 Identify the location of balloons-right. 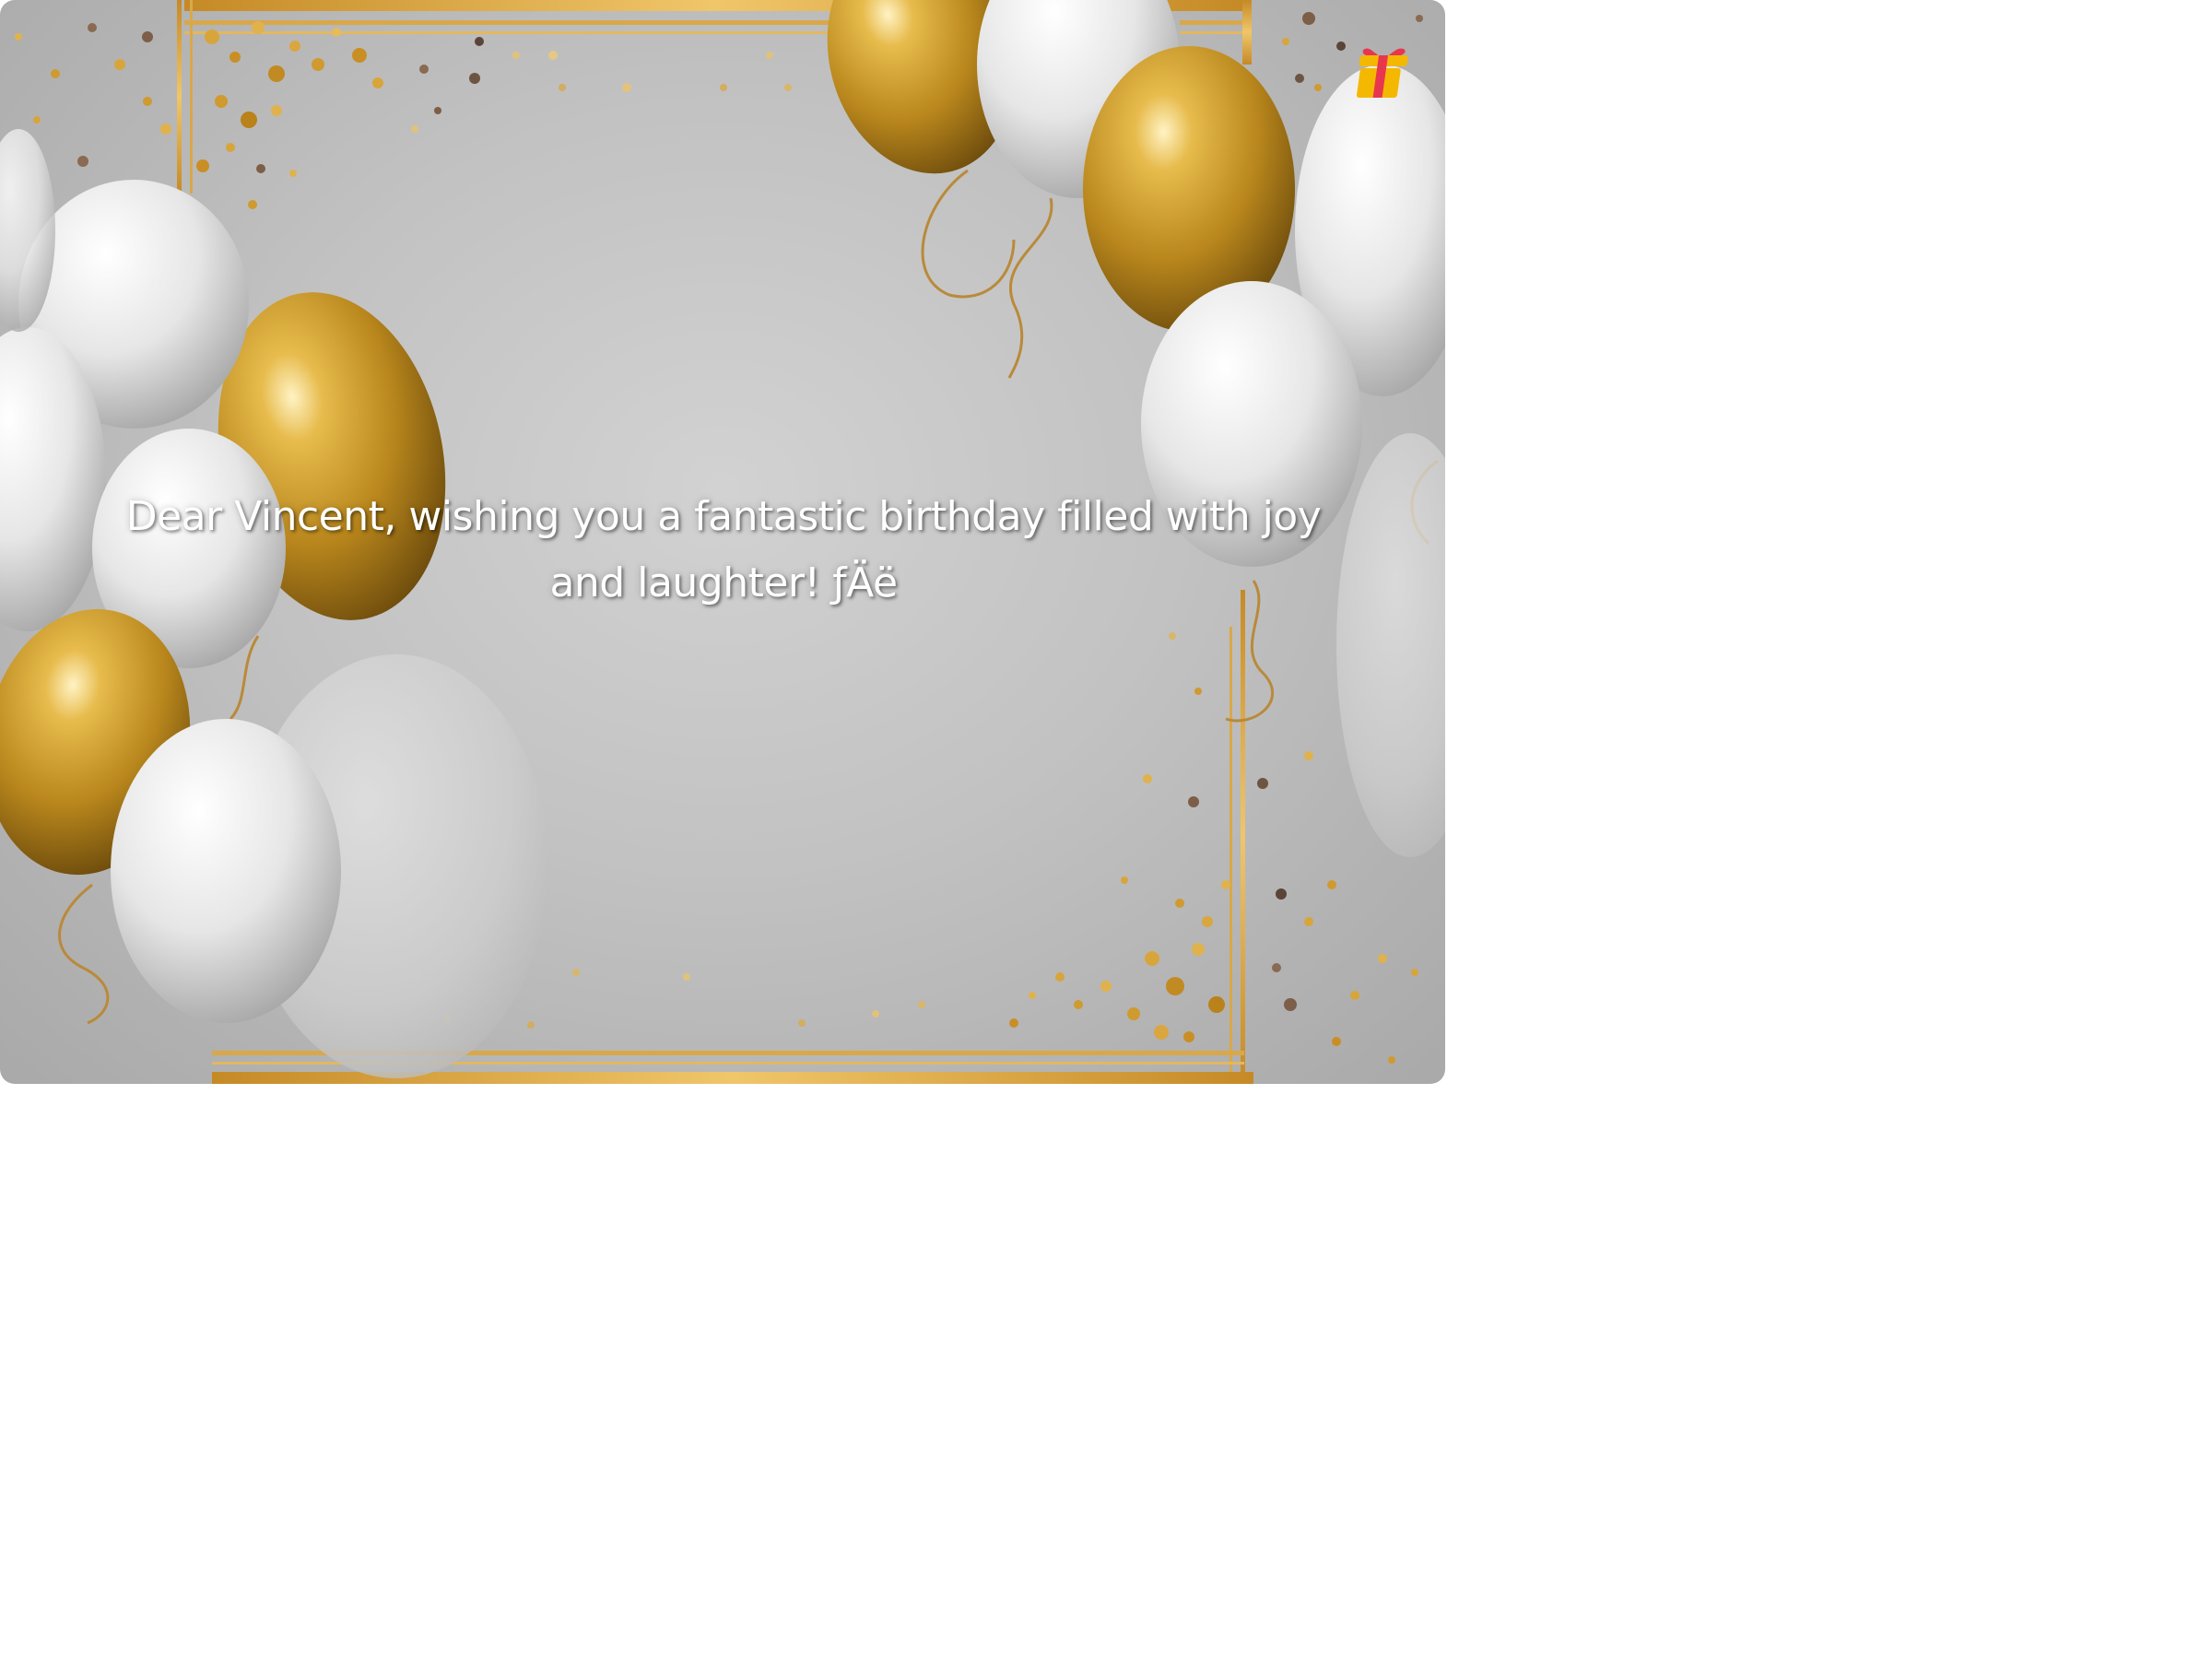
(1136, 428).